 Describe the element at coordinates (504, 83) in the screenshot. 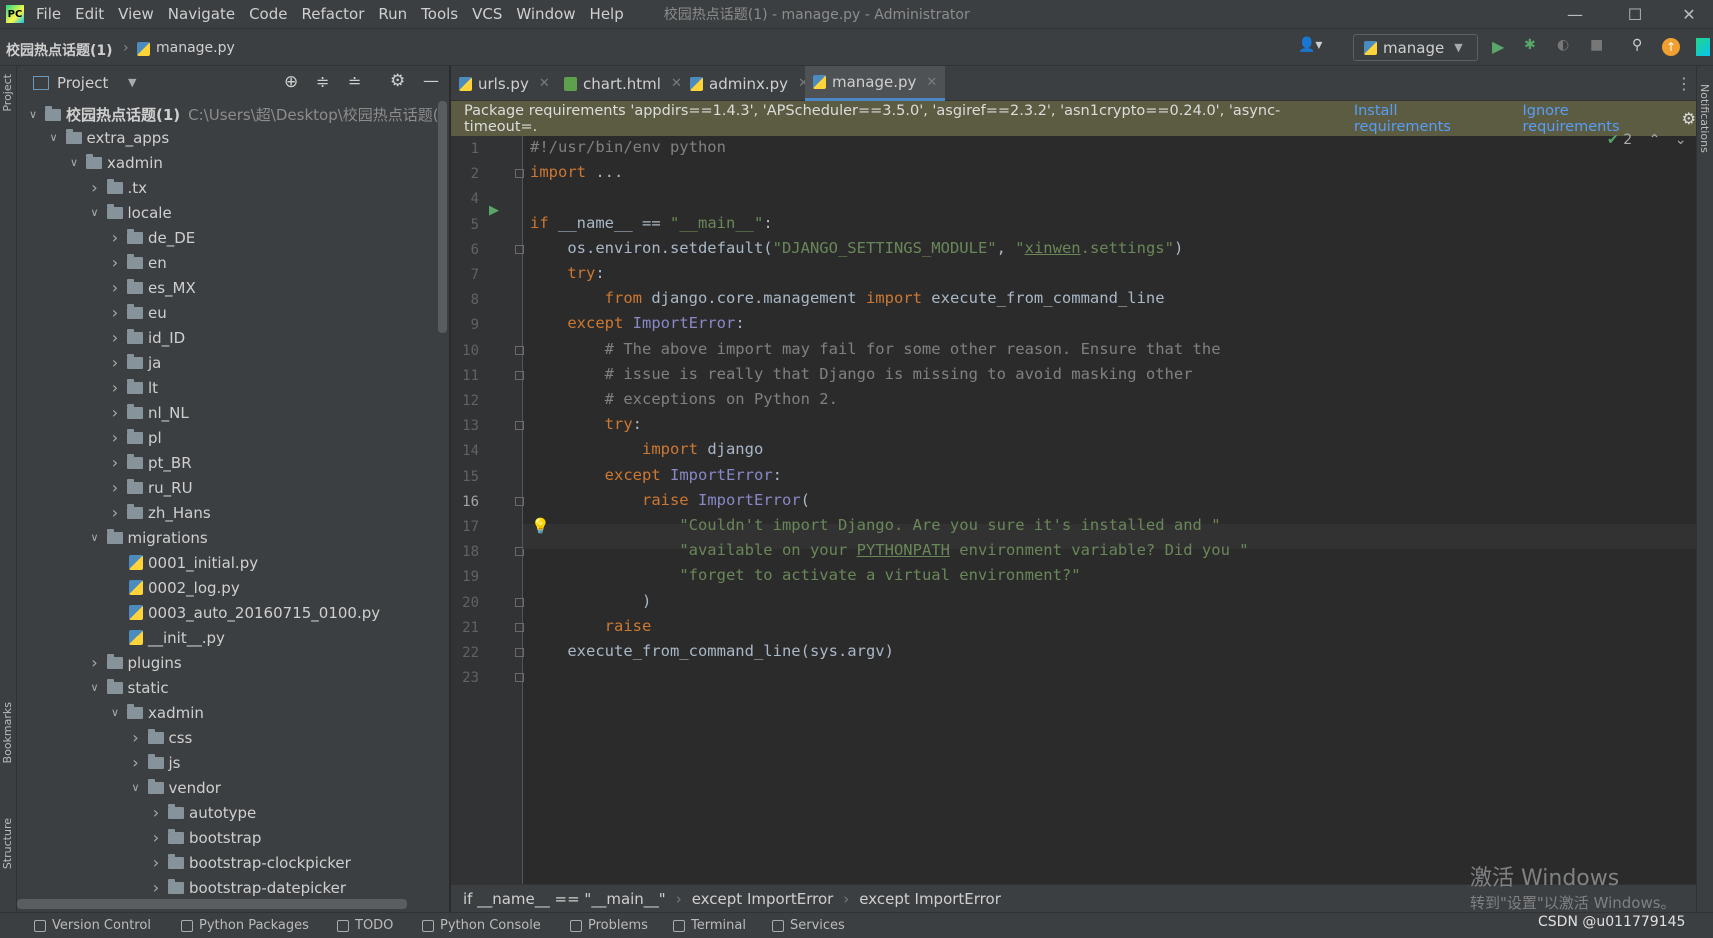

I see `tab-urls-py: urls.py ✕` at that location.